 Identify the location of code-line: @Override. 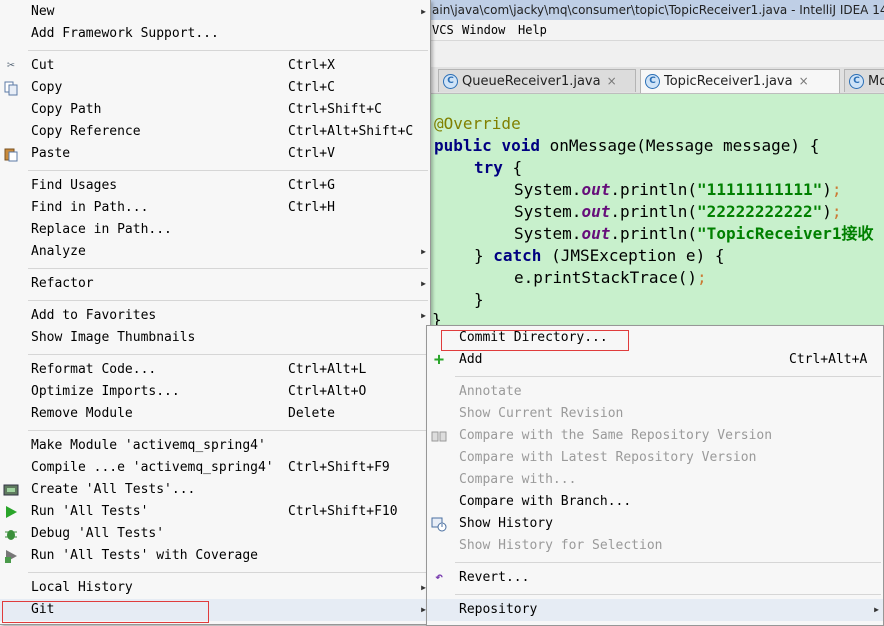
(477, 123).